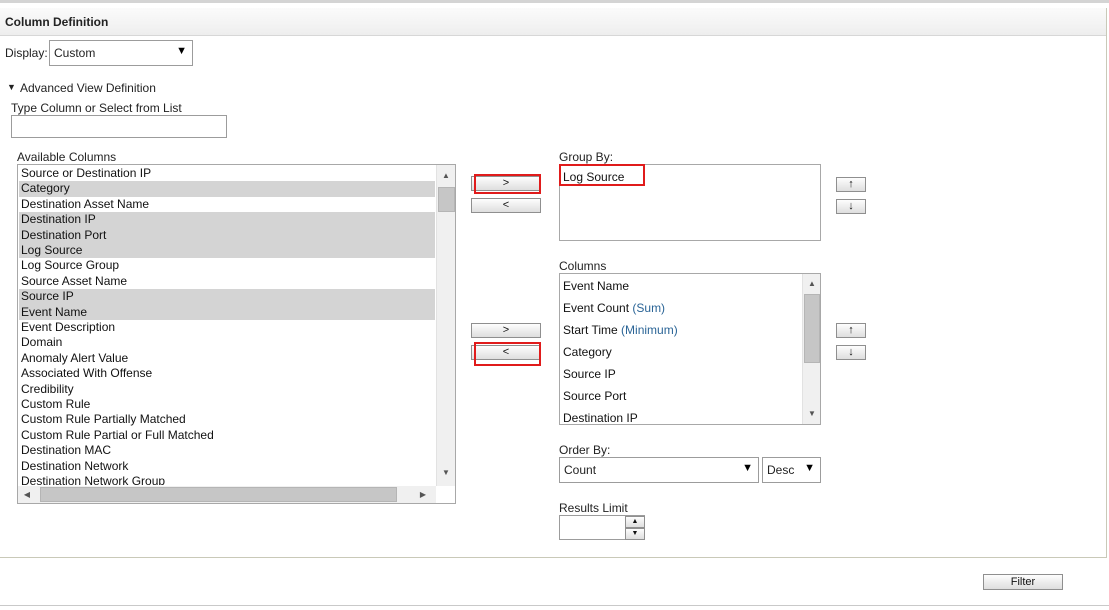 Image resolution: width=1109 pixels, height=610 pixels. I want to click on column-item-label: Start Time, so click(590, 330).